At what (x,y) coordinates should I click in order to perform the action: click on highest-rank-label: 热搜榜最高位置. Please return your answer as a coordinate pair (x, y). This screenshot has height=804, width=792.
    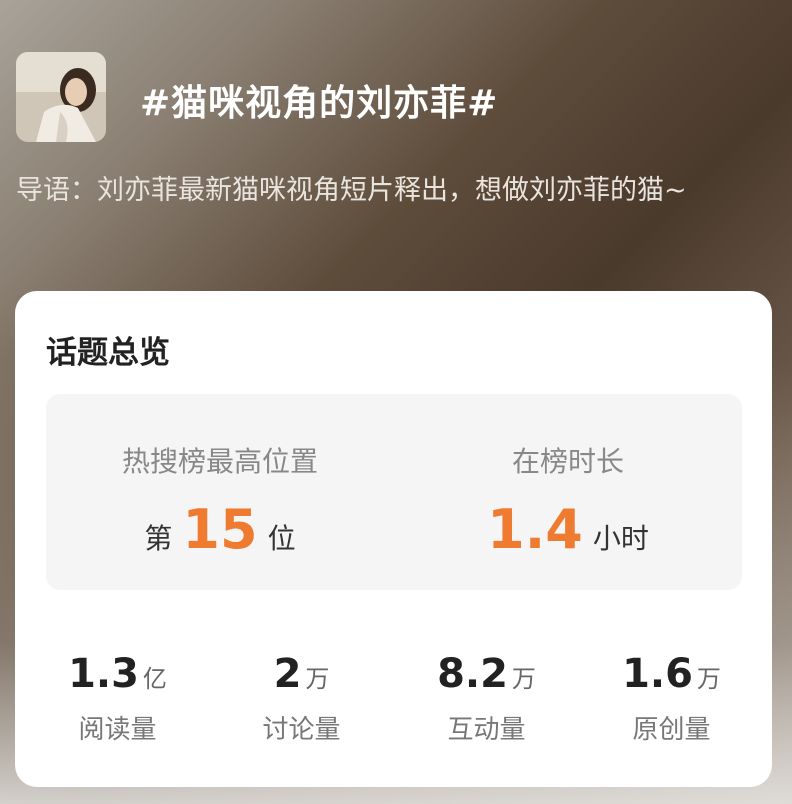
    Looking at the image, I should click on (219, 461).